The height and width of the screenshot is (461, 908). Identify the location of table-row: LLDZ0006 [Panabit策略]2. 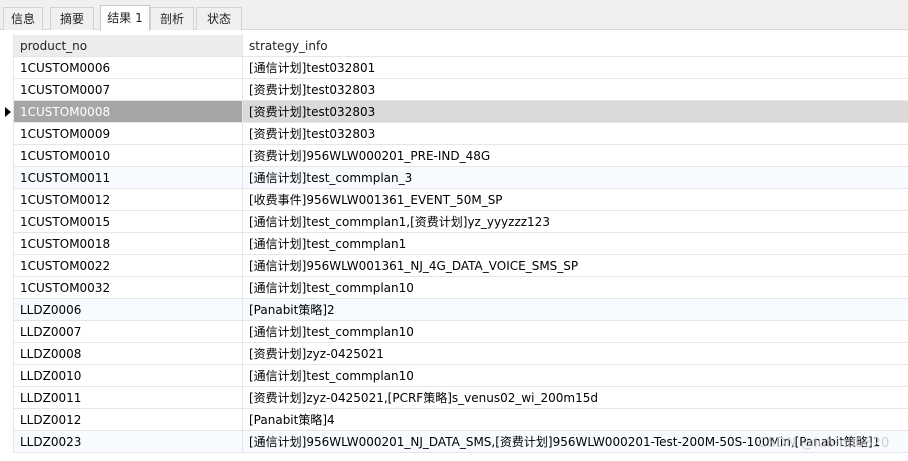
(454, 310).